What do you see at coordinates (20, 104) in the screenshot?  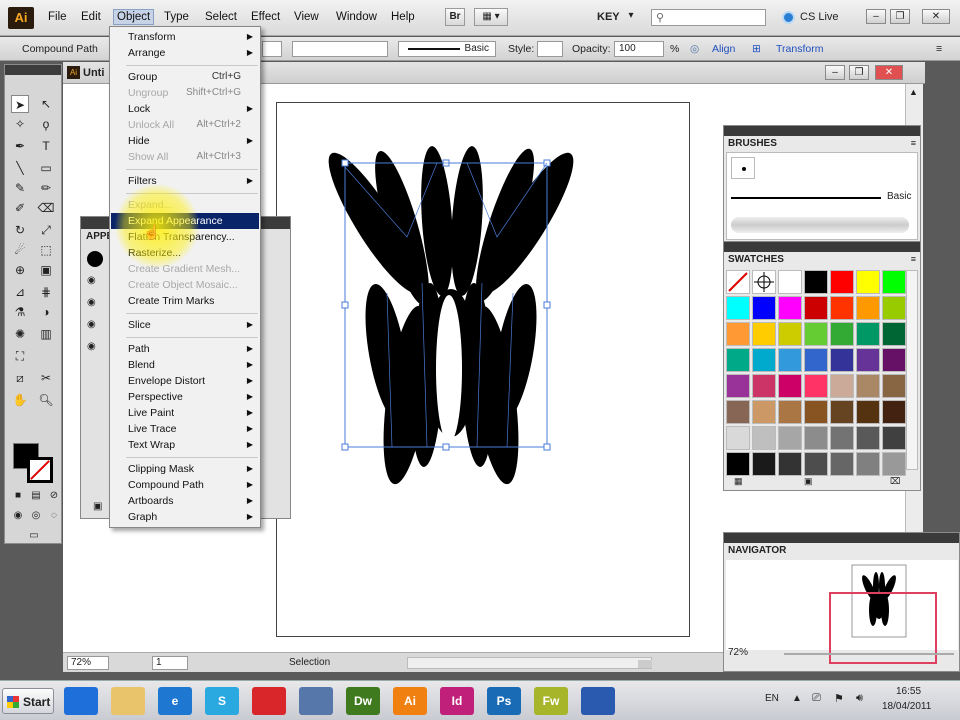 I see `selection-tool-icon: ➤` at bounding box center [20, 104].